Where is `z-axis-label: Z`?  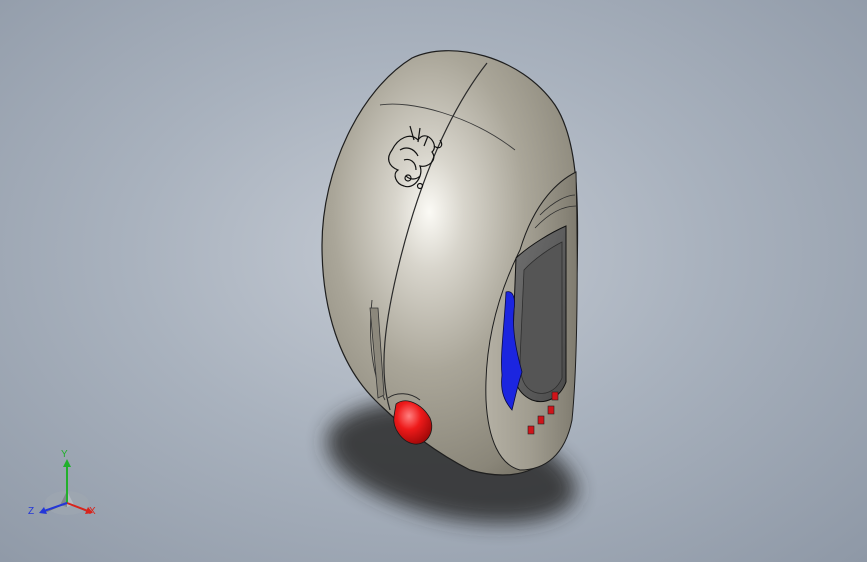 z-axis-label: Z is located at coordinates (31, 511).